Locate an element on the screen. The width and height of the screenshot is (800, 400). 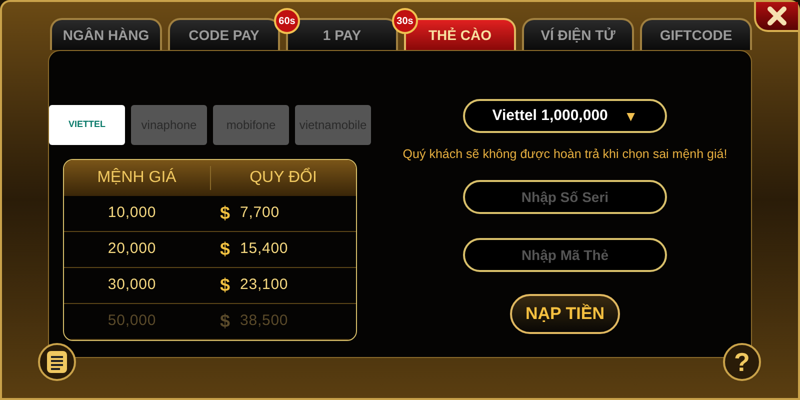
table-cell-text: 30,000 is located at coordinates (132, 285).